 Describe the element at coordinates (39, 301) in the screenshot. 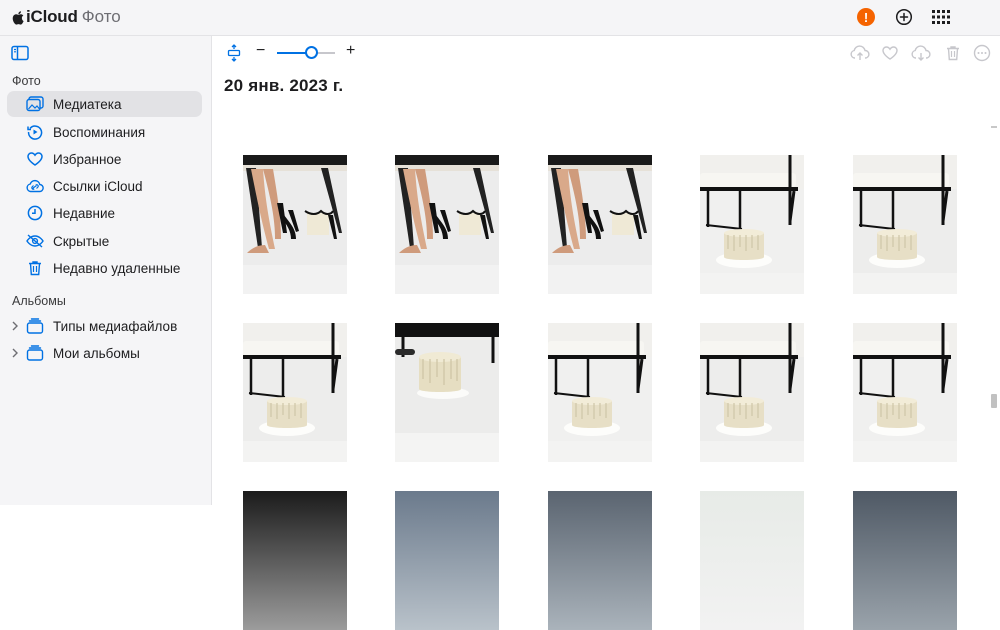

I see `section-albums-heading: Альбомы` at that location.